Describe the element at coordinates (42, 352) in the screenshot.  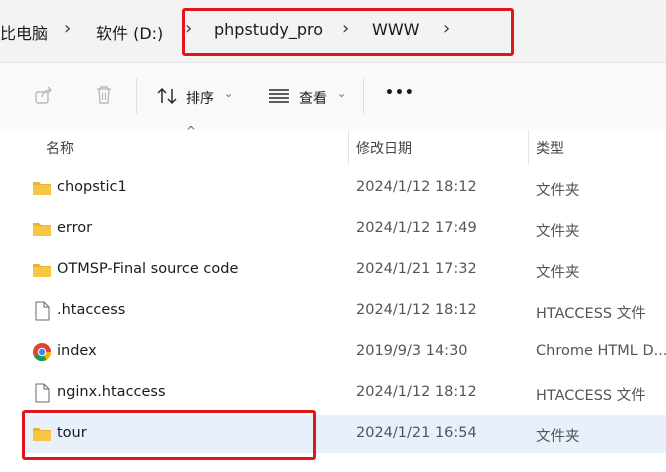
I see `chrome-icon` at that location.